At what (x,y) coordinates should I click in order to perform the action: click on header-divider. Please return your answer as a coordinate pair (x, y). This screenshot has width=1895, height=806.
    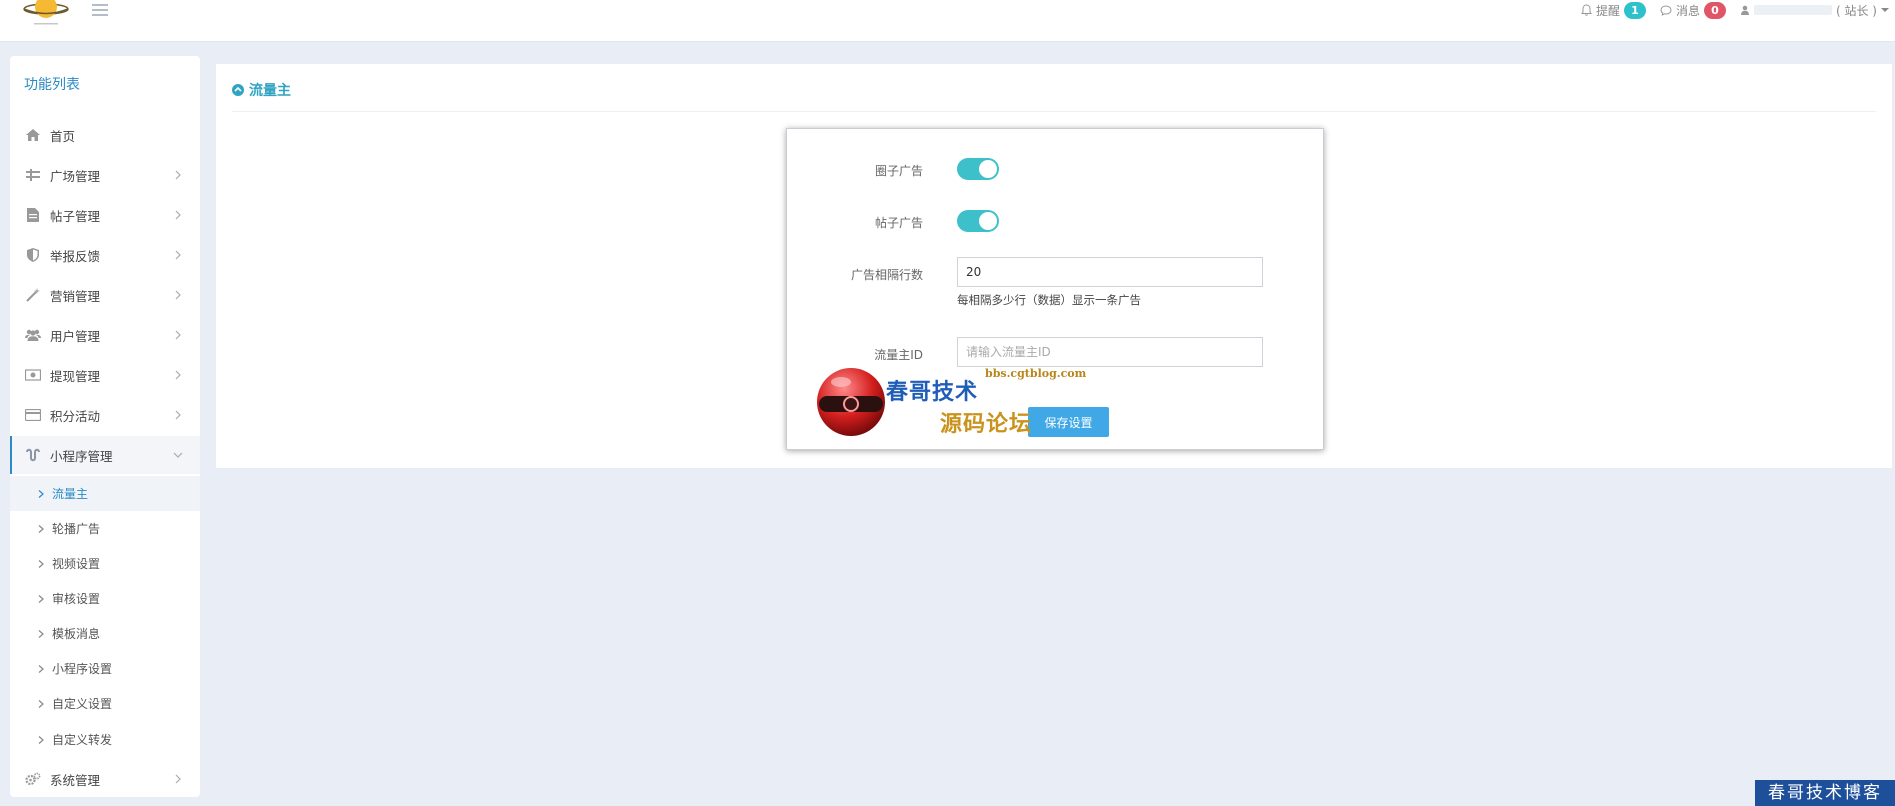
    Looking at the image, I should click on (1054, 111).